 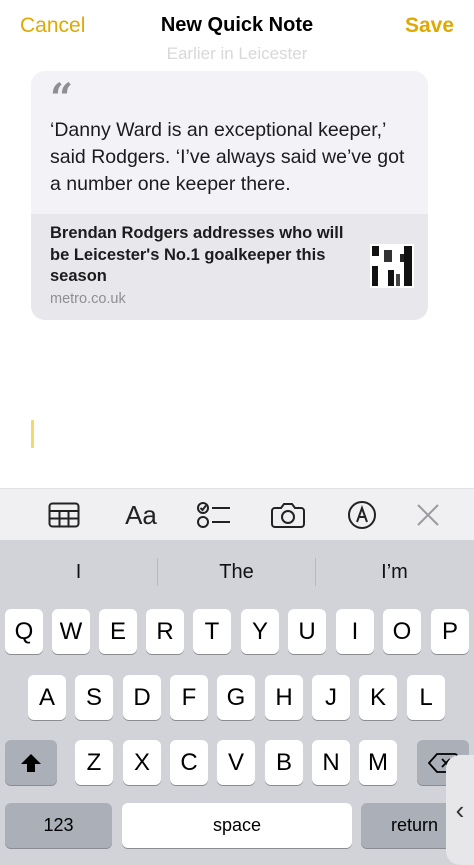 What do you see at coordinates (355, 631) in the screenshot?
I see `key-i: I` at bounding box center [355, 631].